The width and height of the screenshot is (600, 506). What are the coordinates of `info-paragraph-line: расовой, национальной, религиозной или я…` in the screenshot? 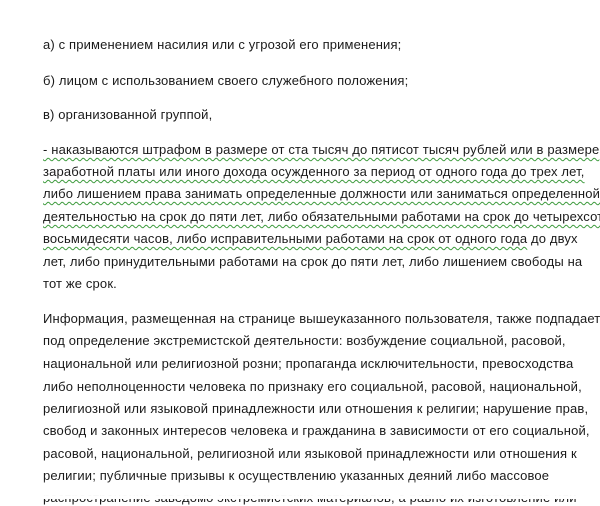 It's located at (310, 453).